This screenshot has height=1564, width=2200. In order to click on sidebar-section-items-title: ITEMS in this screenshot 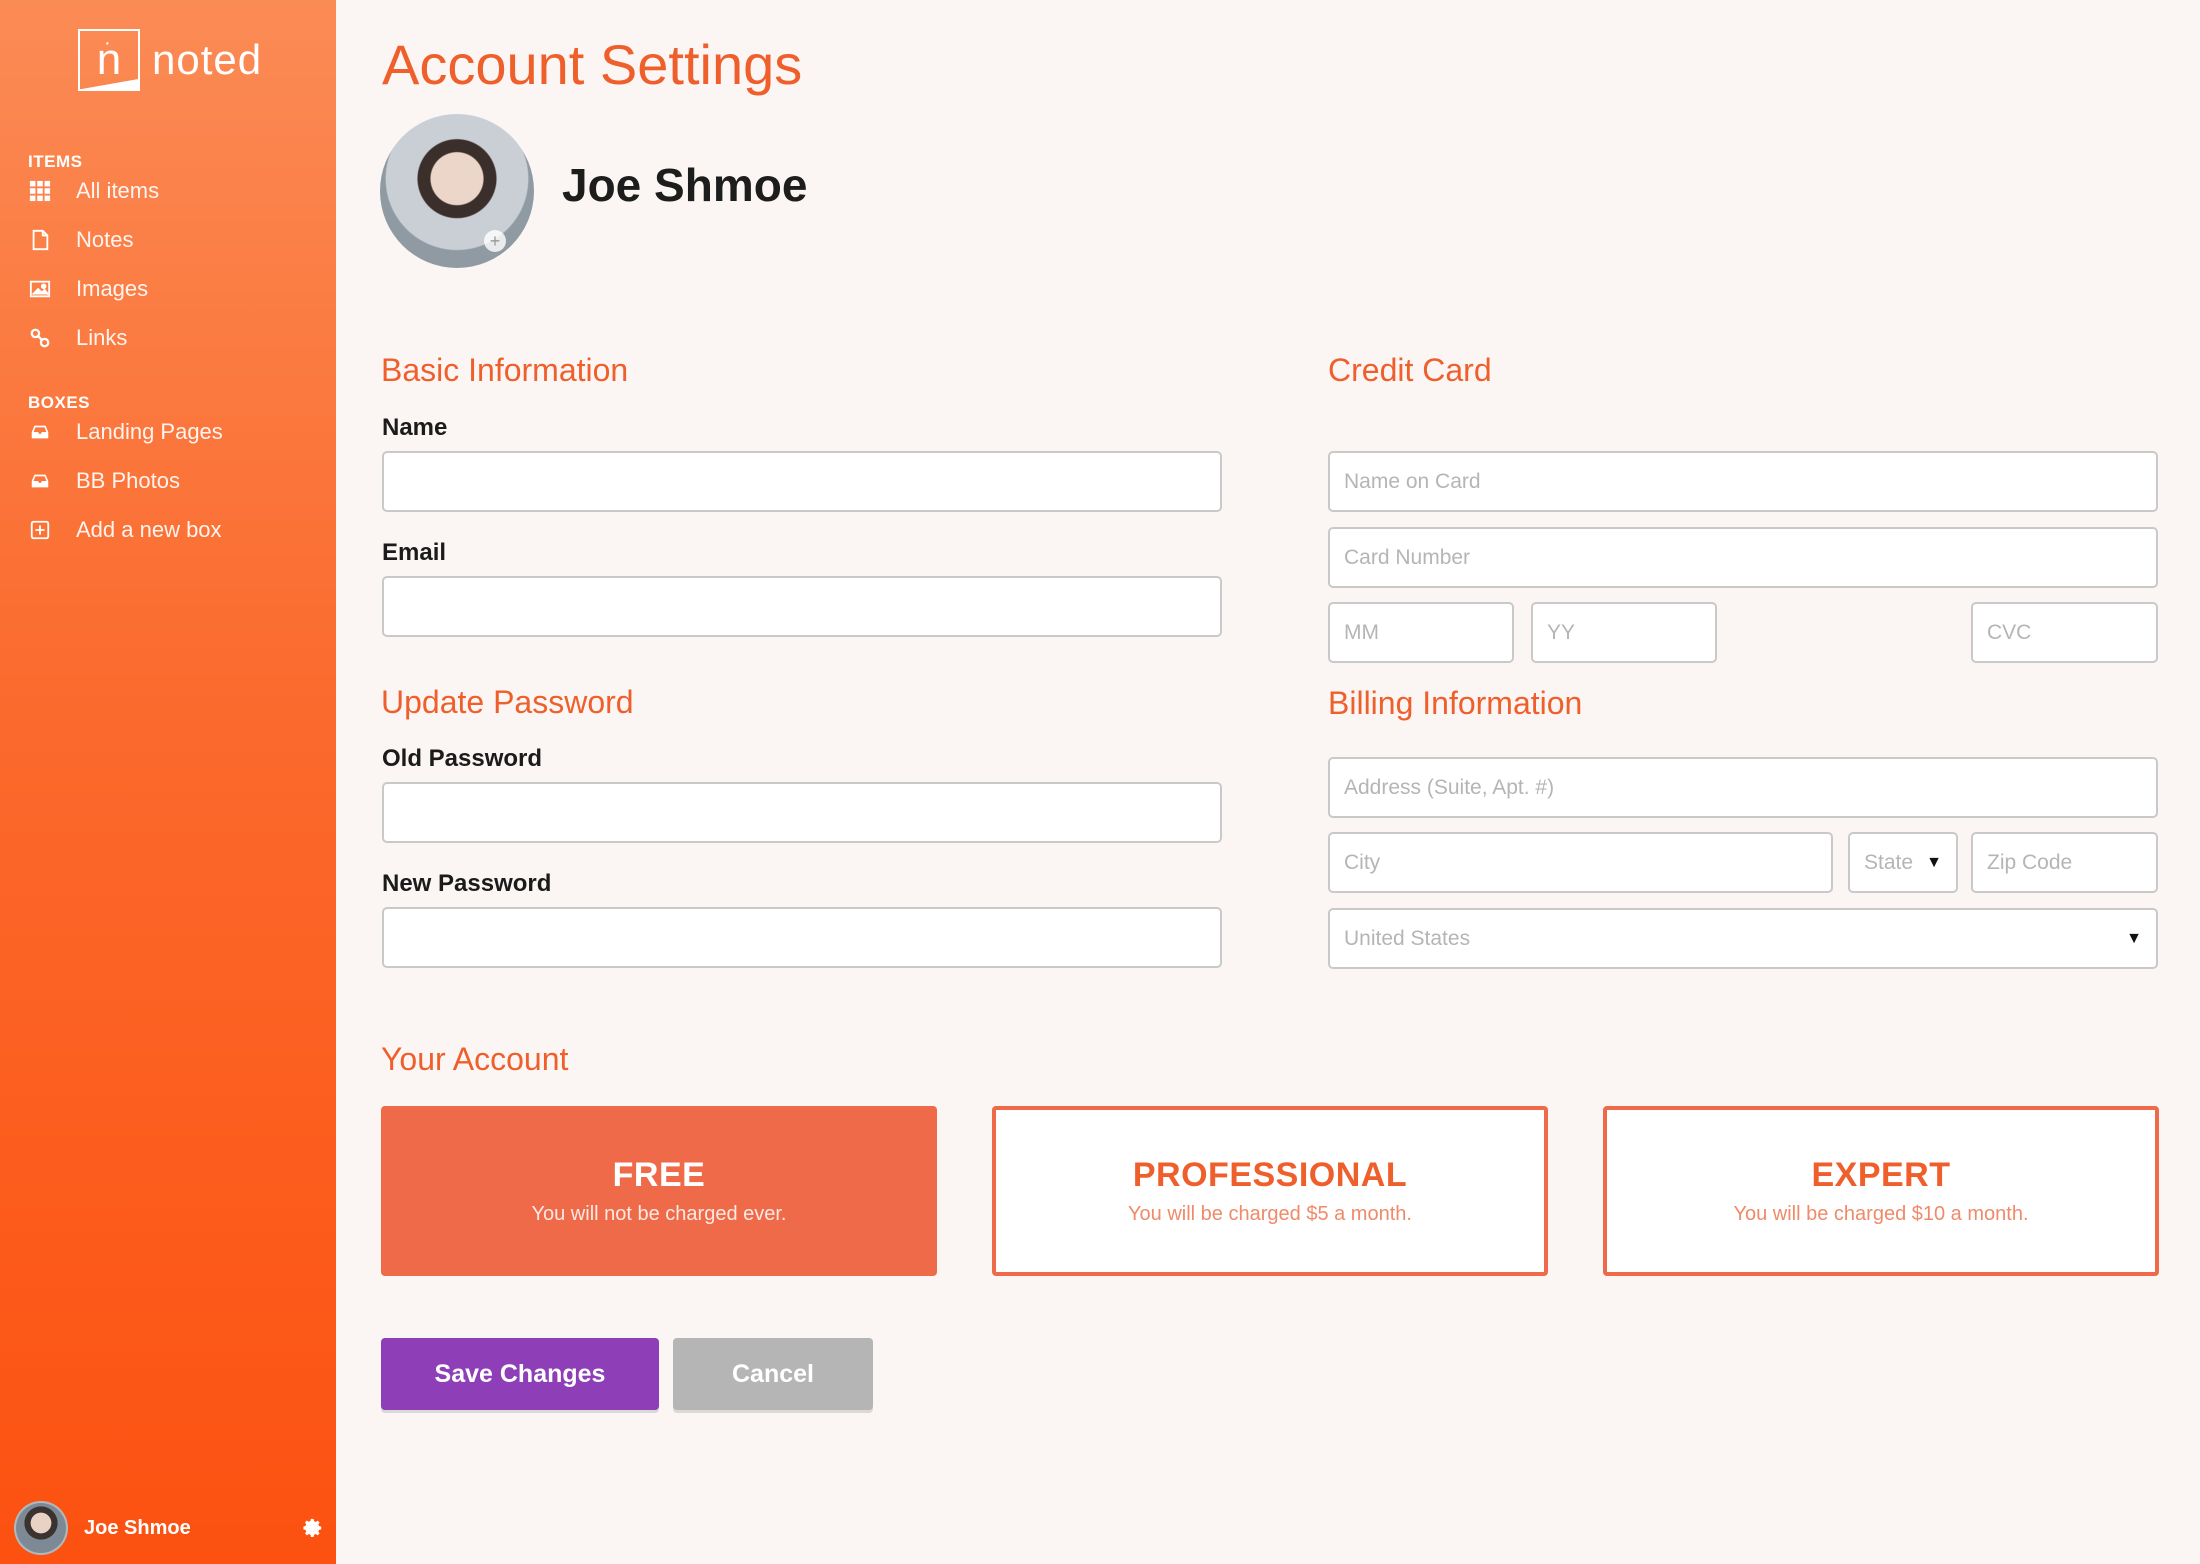, I will do `click(55, 161)`.